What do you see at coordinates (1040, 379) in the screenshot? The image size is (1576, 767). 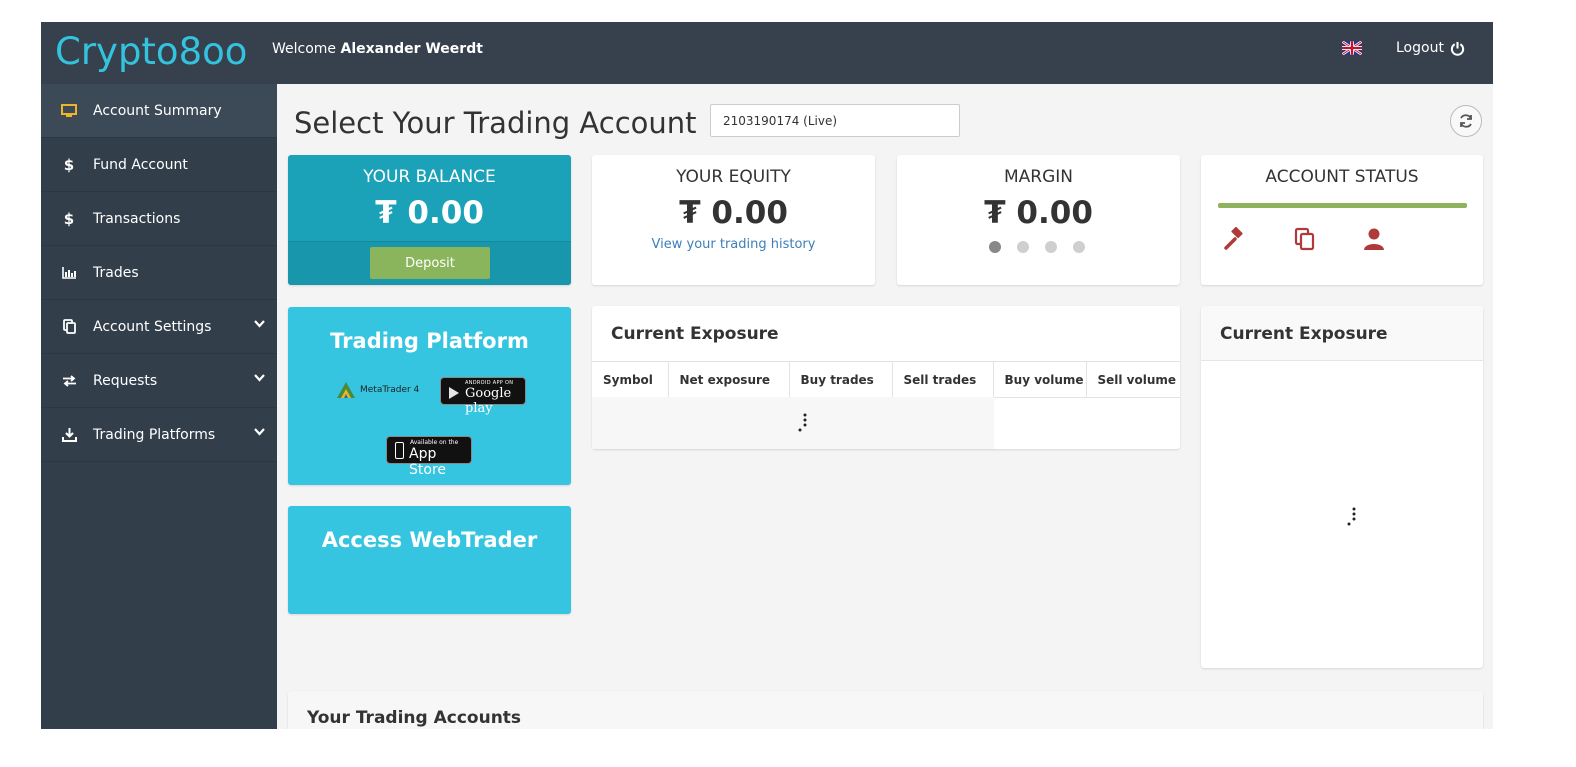 I see `column-header: Buy volume` at bounding box center [1040, 379].